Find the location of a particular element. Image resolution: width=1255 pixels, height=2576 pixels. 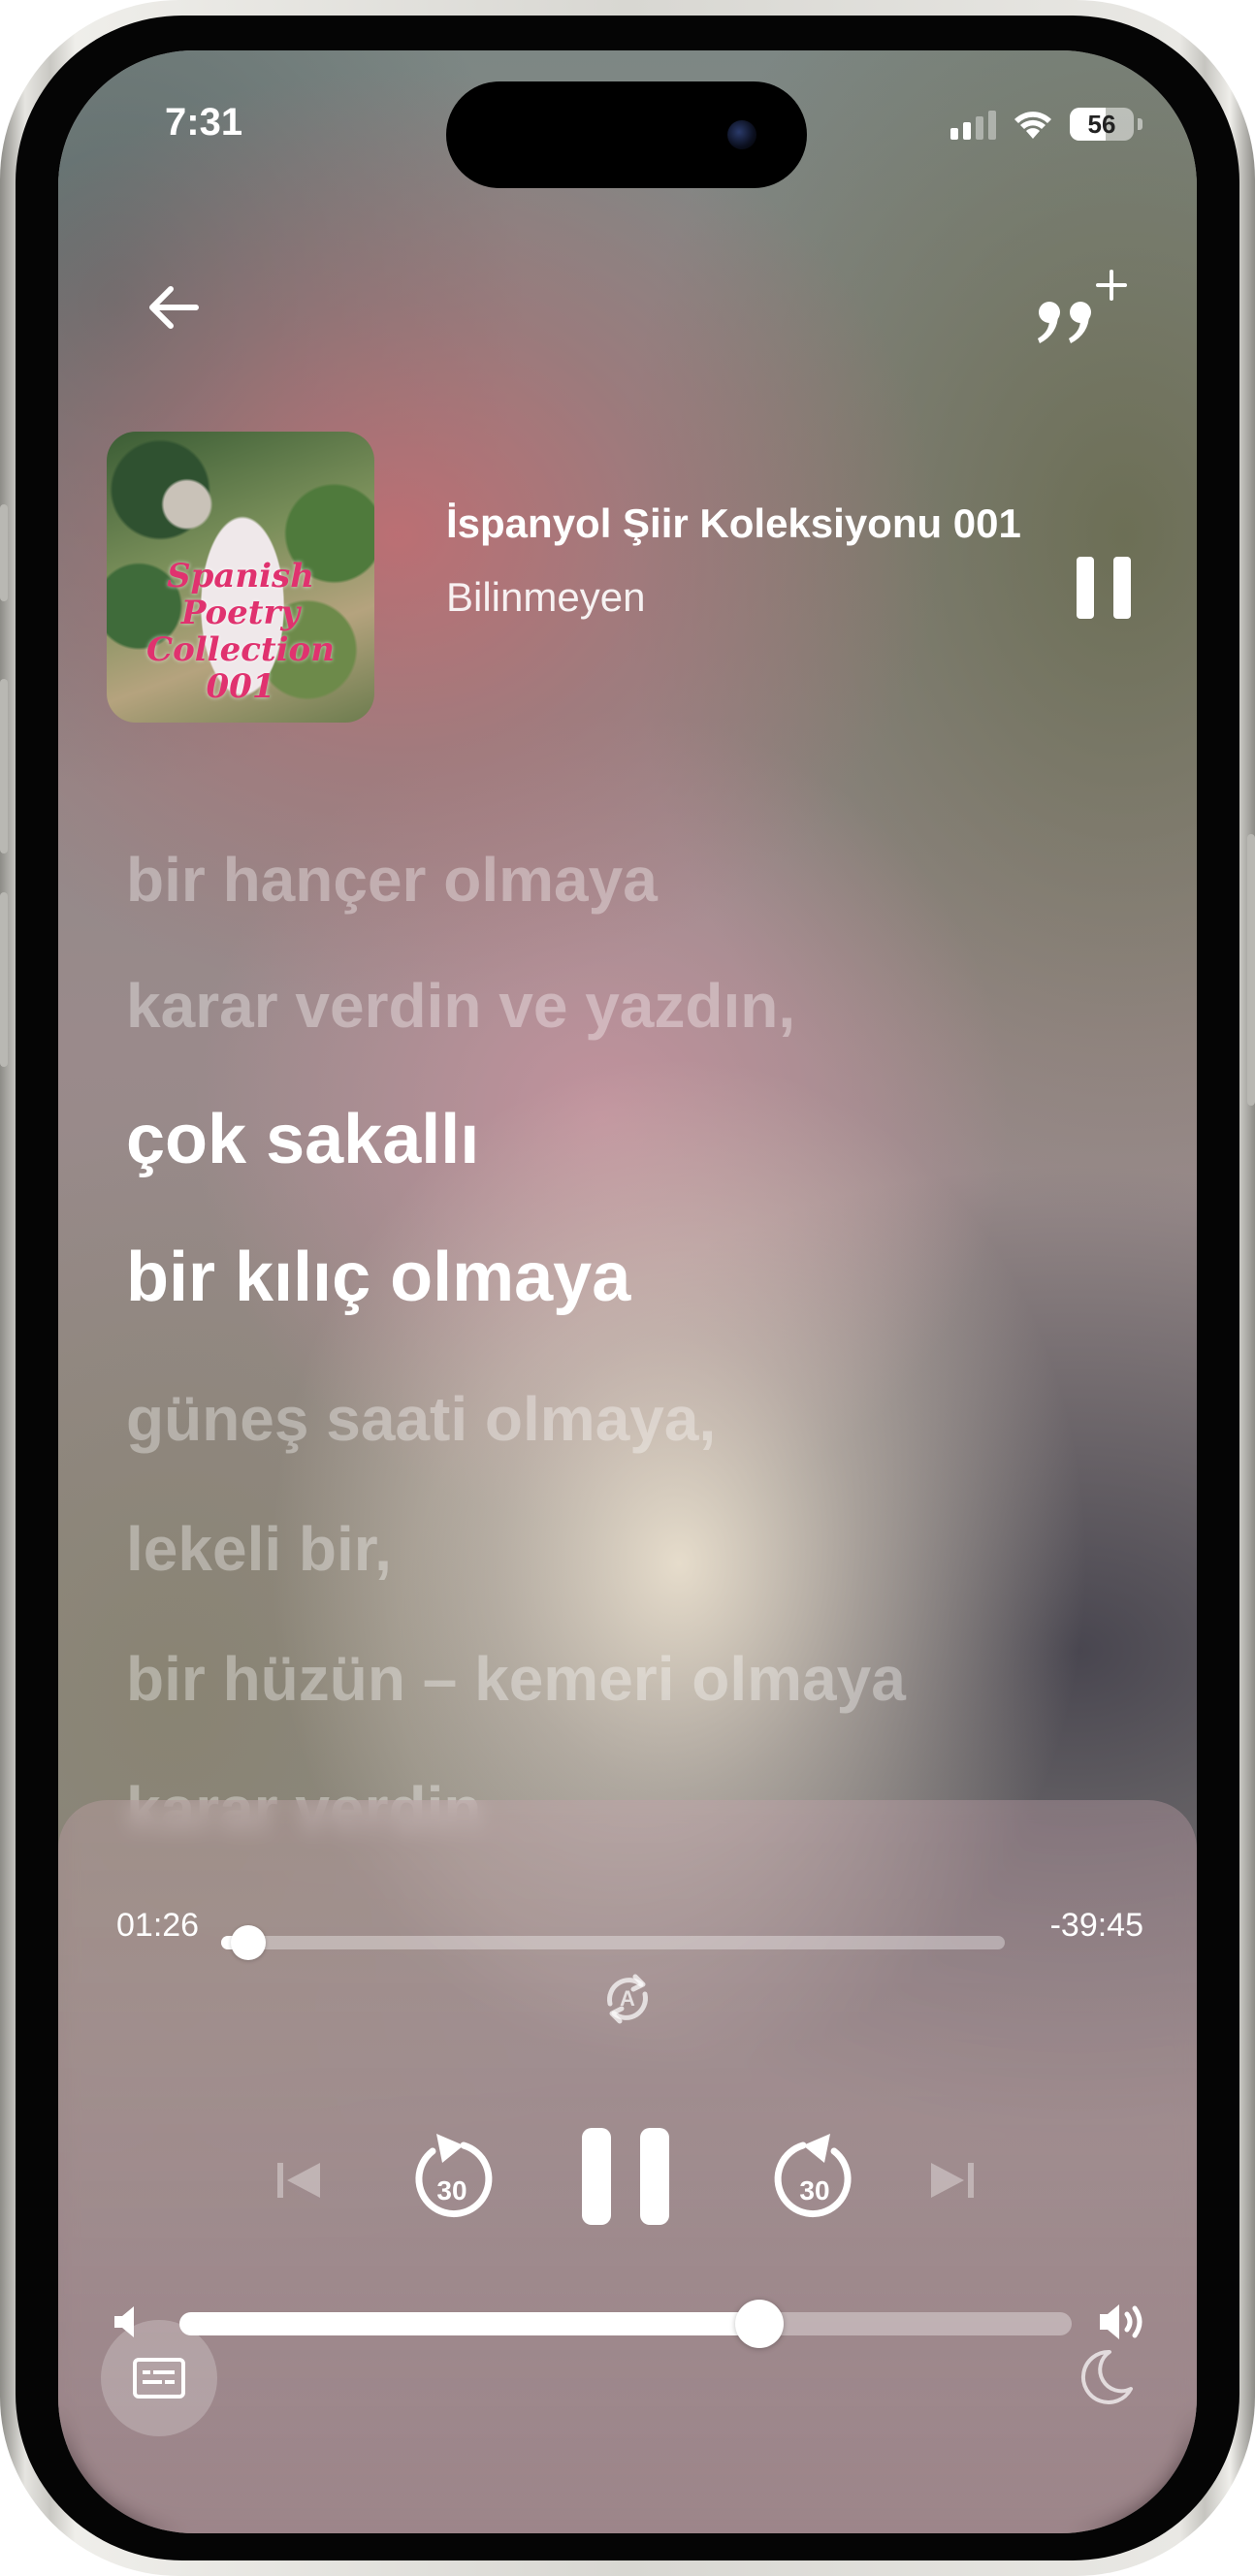

battery-icon: 56 is located at coordinates (1102, 124).